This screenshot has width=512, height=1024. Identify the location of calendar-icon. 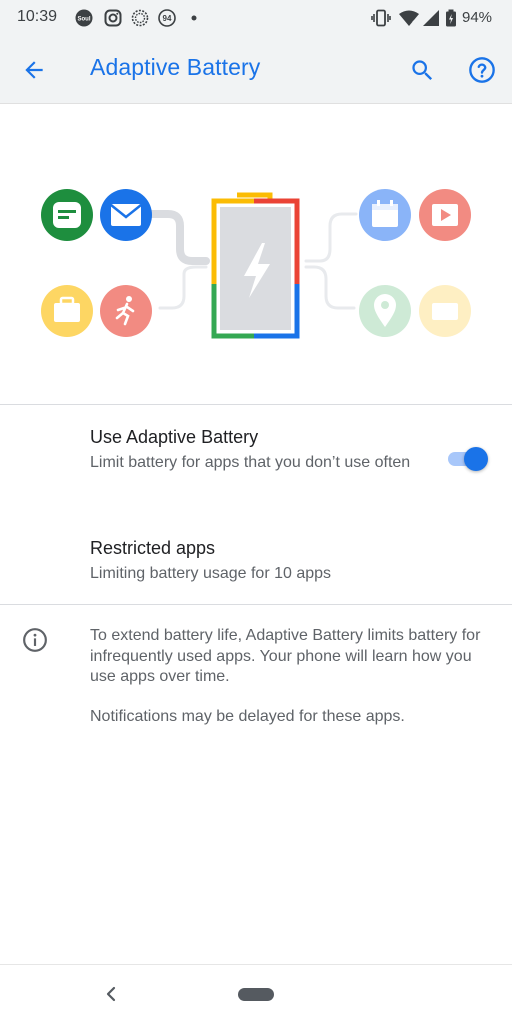
(385, 215).